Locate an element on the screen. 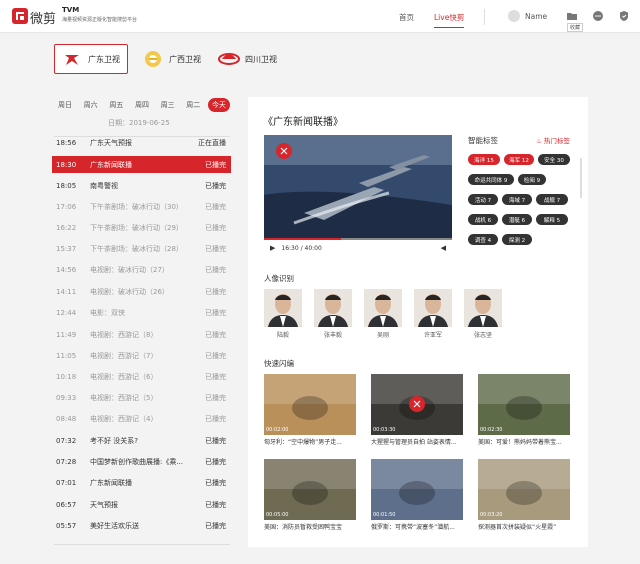 This screenshot has height=564, width=640. program-row: 11:05 电视剧：西游记（7） 已播完 is located at coordinates (141, 355).